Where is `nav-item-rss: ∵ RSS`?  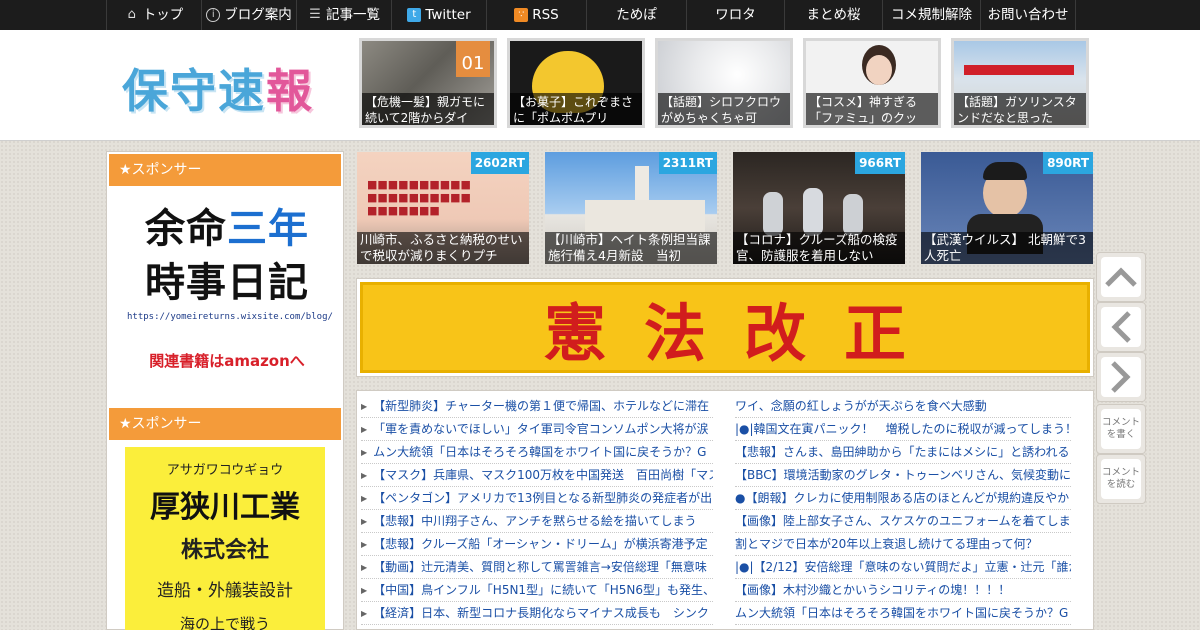
nav-item-rss: ∵ RSS is located at coordinates (536, 15).